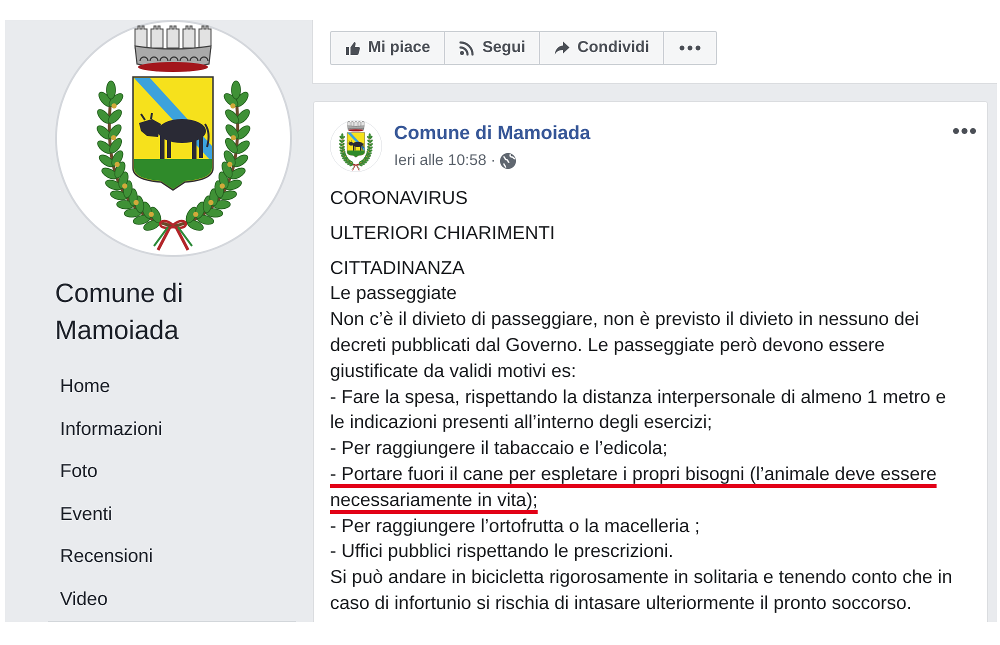  I want to click on post-text: - Per raggiungere il tabaccaio e l’edicola;, so click(499, 448).